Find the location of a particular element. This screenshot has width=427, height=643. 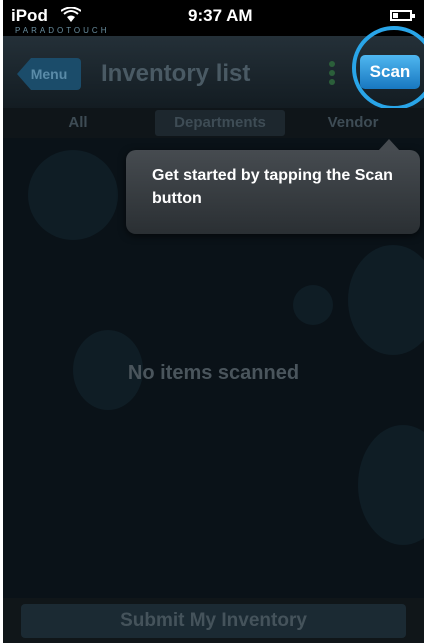

wifi-icon is located at coordinates (71, 14).